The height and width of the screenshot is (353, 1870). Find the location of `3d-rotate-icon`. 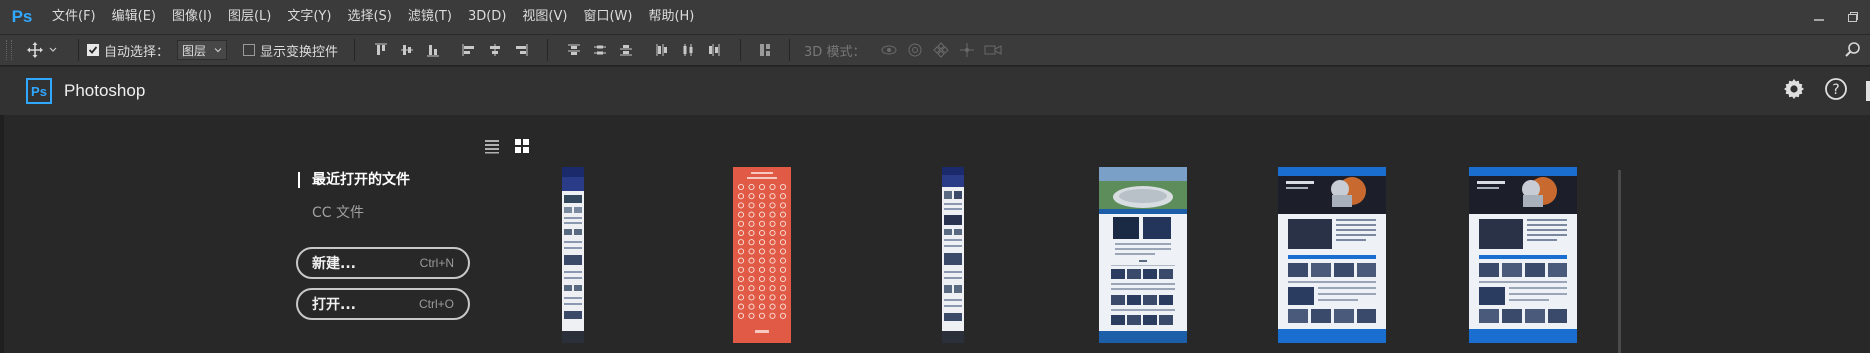

3d-rotate-icon is located at coordinates (889, 50).